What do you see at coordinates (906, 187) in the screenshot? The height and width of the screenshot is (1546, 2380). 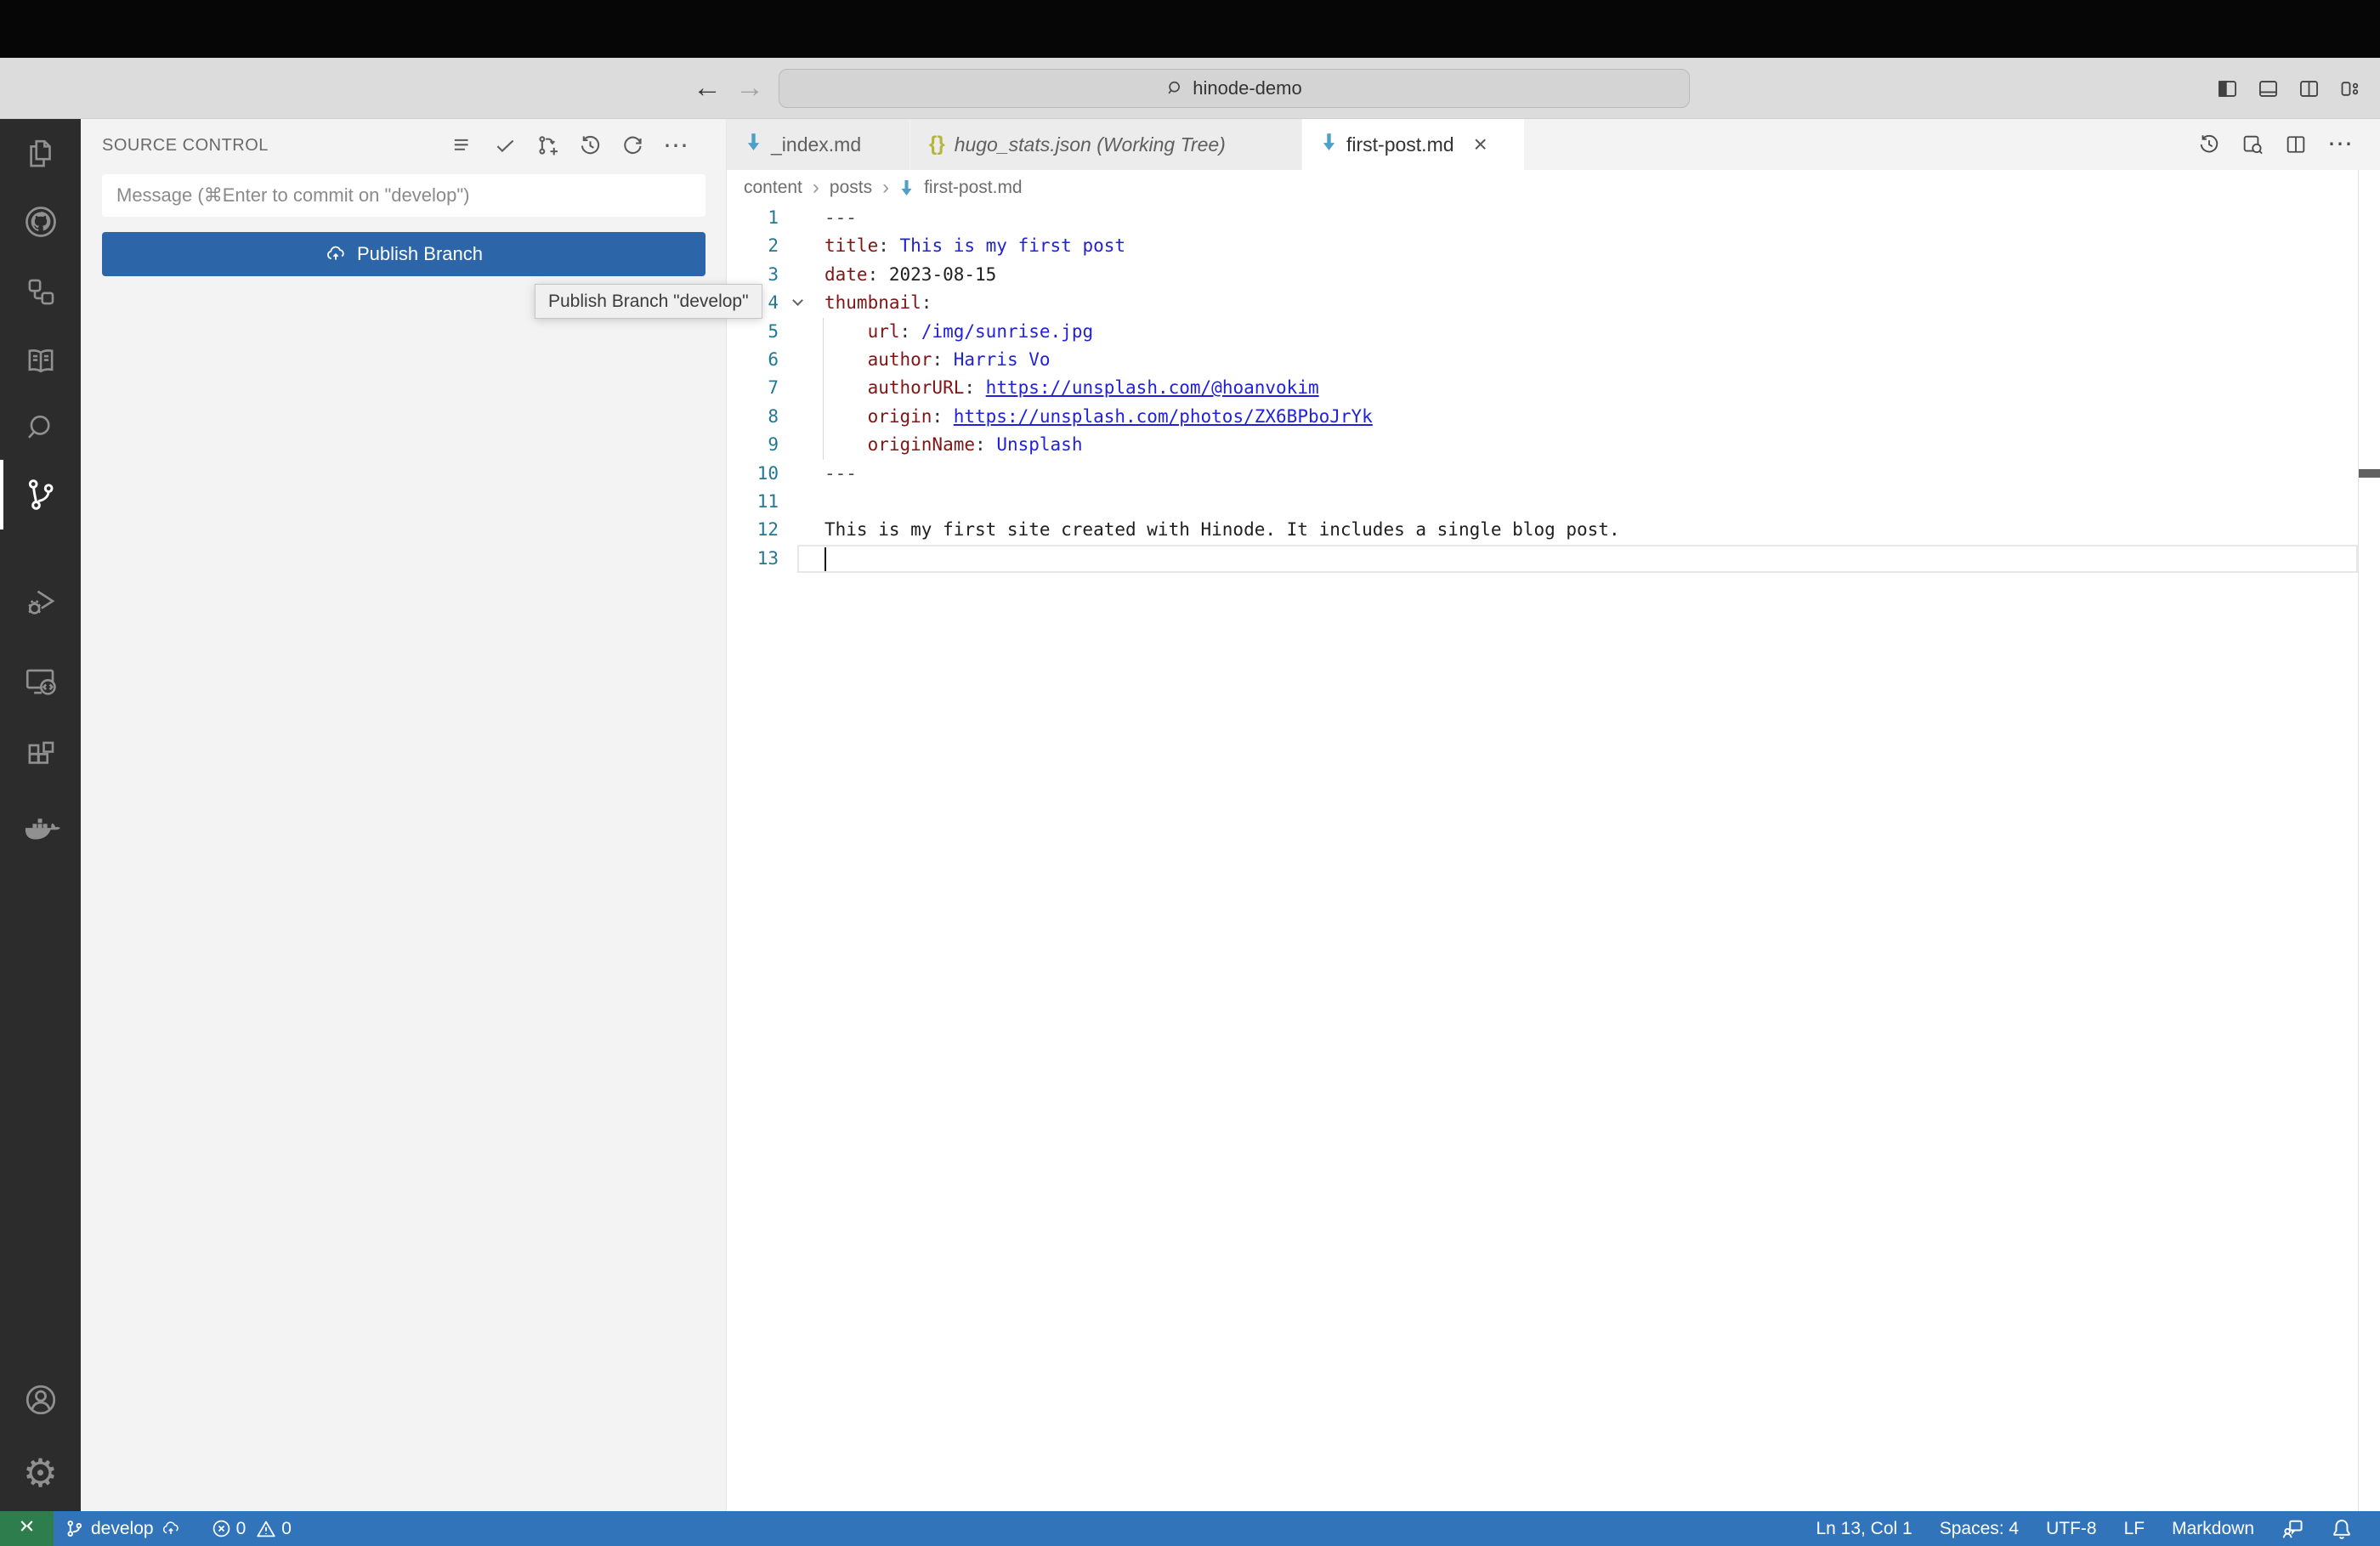 I see `markdown-file-icon` at bounding box center [906, 187].